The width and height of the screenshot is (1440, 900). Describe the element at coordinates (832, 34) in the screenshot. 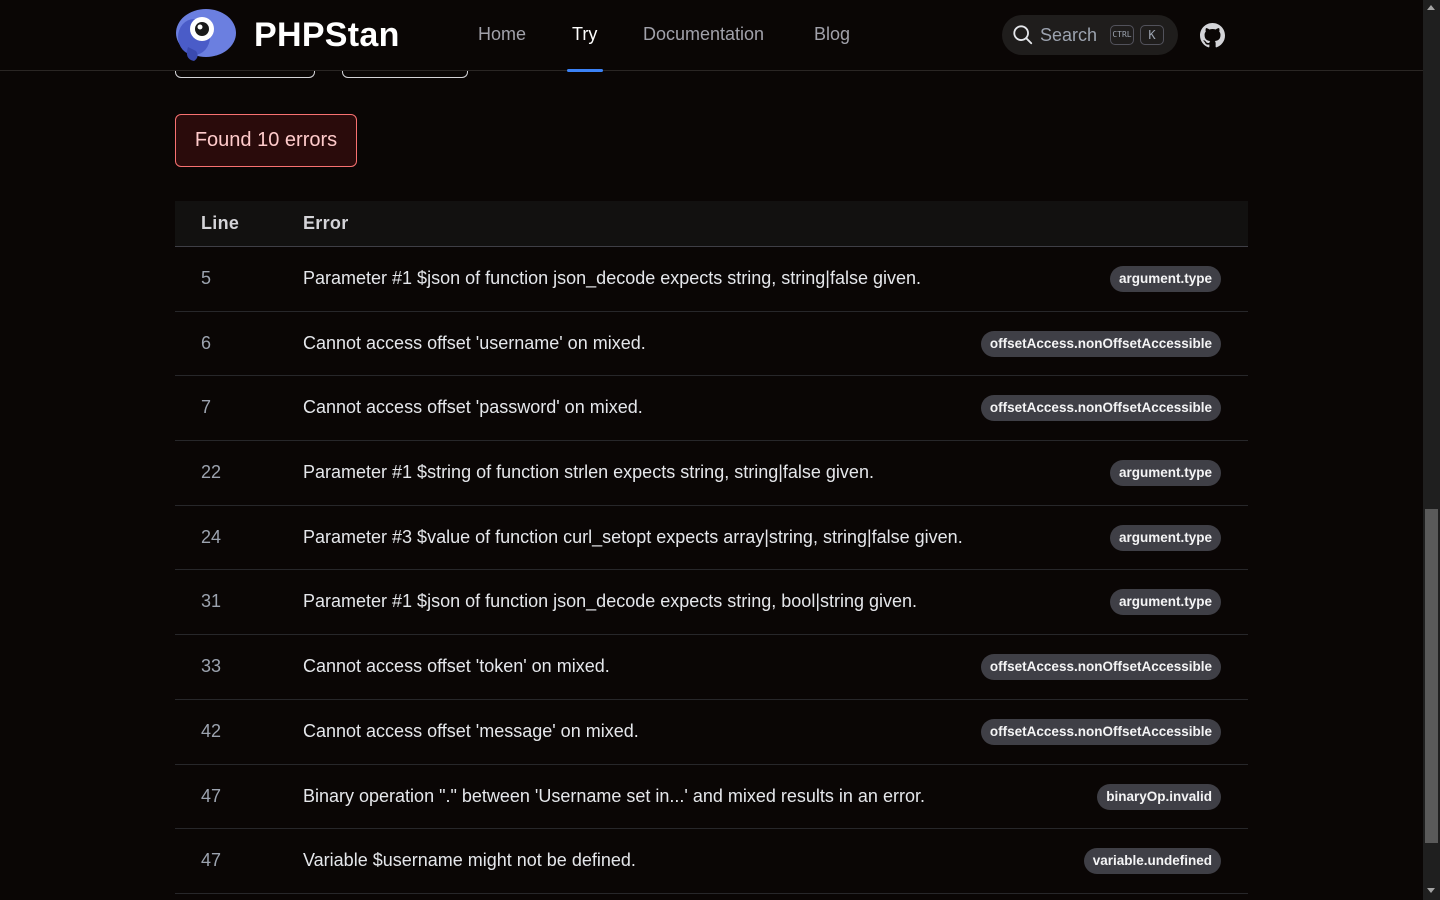

I see `nav-blog: Blog` at that location.